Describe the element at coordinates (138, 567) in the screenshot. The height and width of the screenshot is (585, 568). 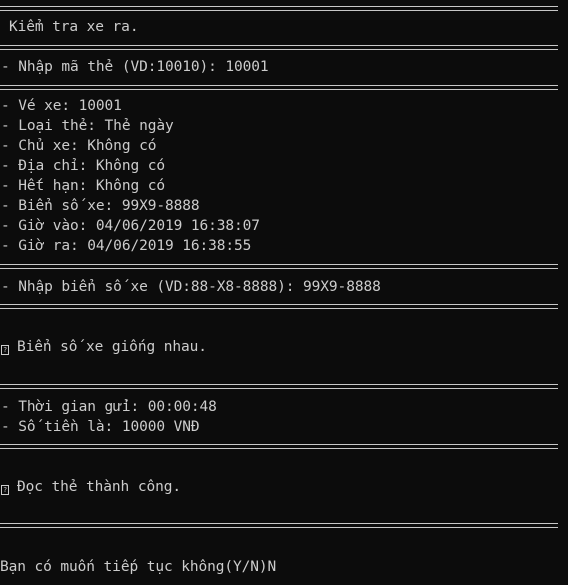
I see `continue-prompt: Bạn có muốn tiếp tục không(Y/N)N` at that location.